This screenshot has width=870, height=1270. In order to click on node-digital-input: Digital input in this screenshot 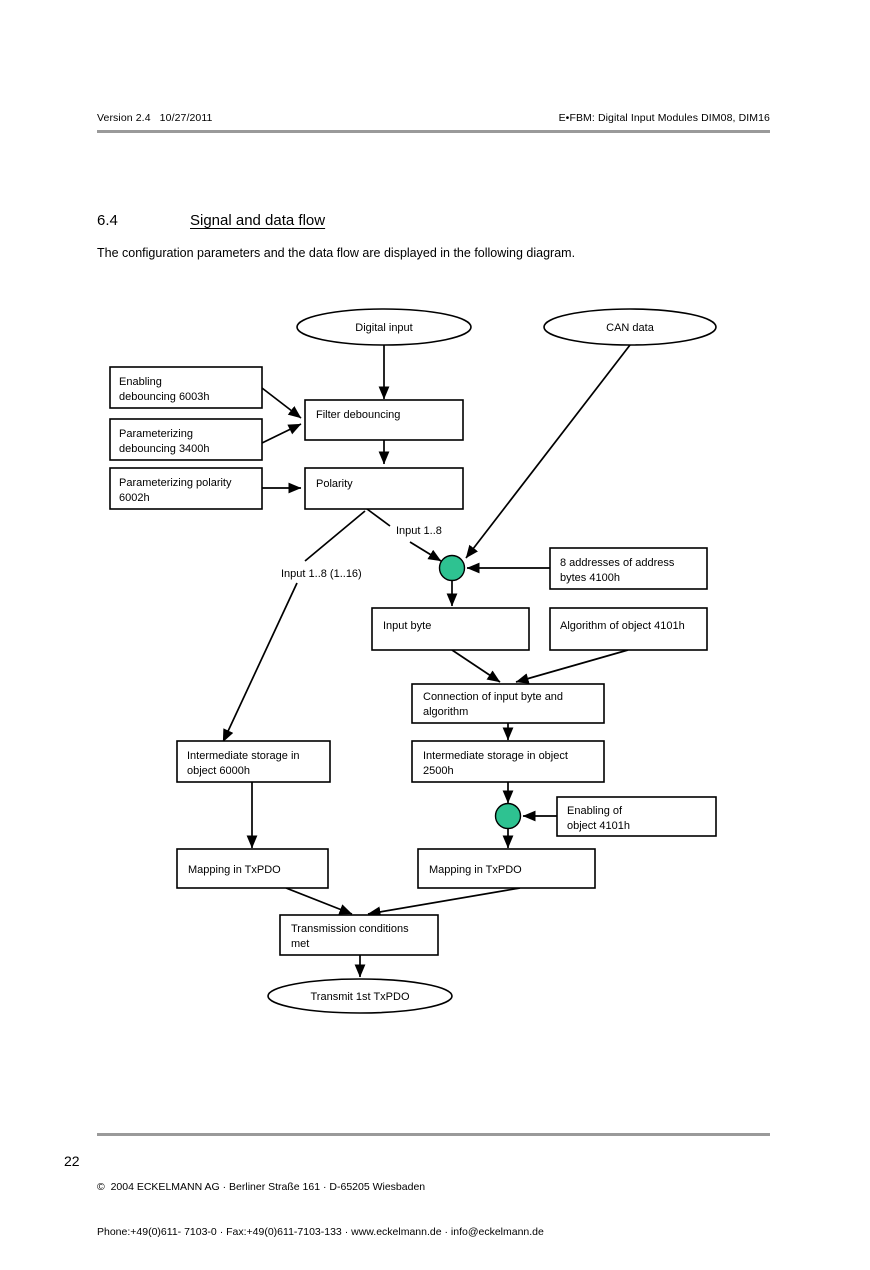, I will do `click(384, 327)`.